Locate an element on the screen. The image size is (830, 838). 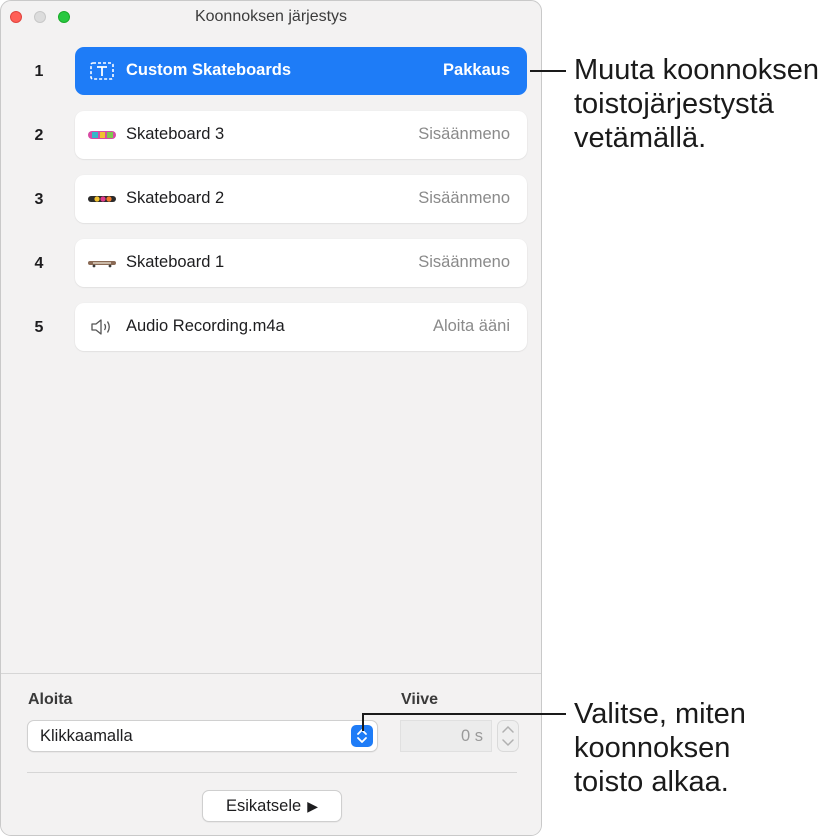
build-row-skateboard-3: Skateboard 3 Sisäänmeno is located at coordinates (301, 135).